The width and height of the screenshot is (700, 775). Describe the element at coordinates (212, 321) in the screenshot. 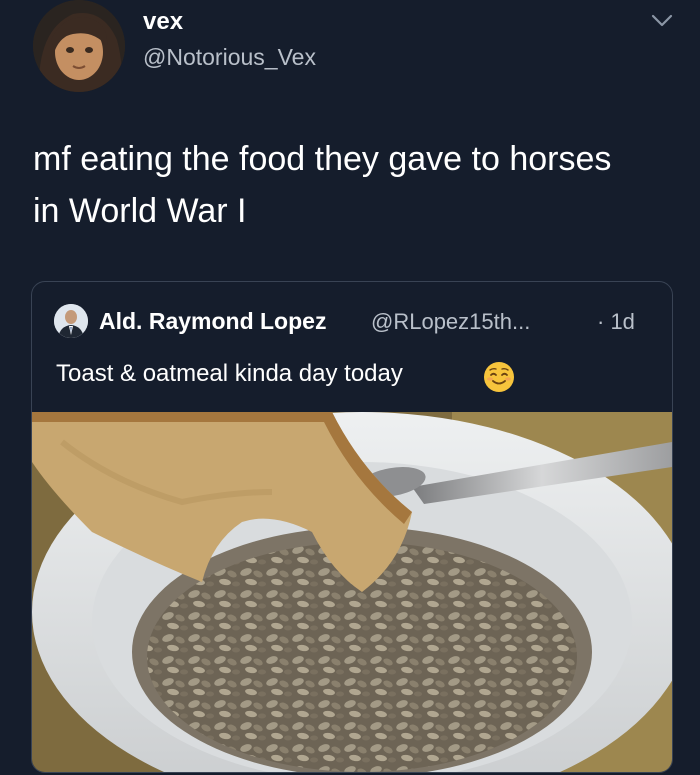

I see `quoted-display-name: Ald. Raymond Lopez` at that location.